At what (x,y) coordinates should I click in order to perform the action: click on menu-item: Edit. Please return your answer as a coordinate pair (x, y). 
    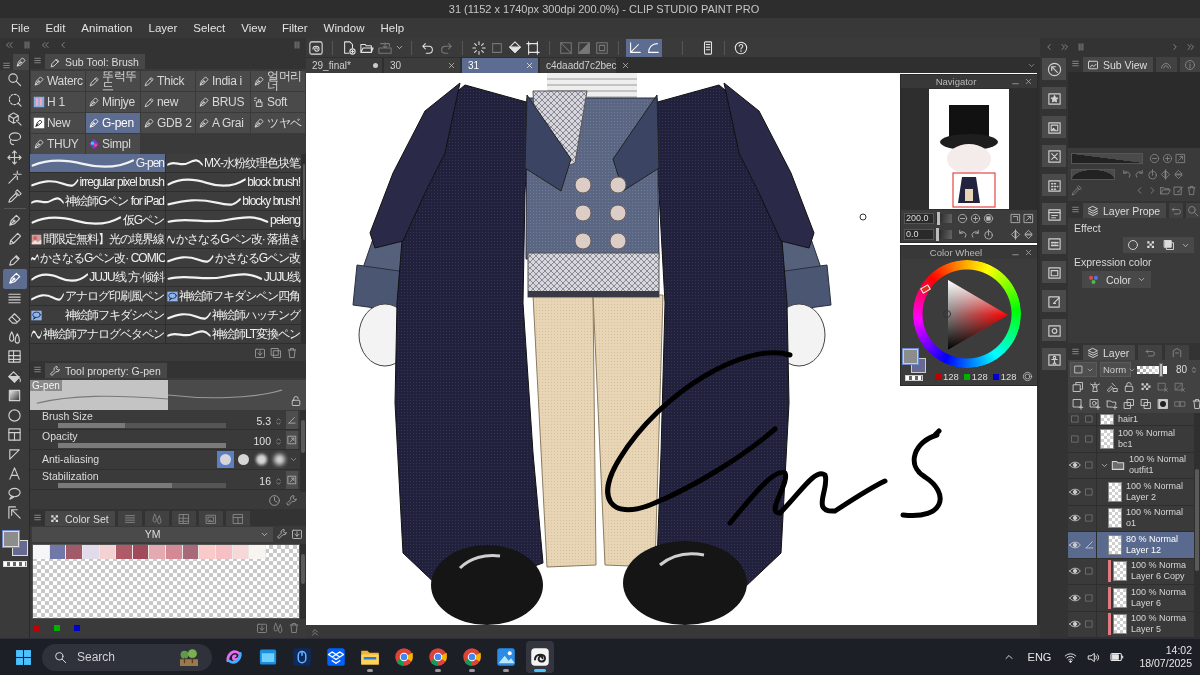
    Looking at the image, I should click on (55, 28).